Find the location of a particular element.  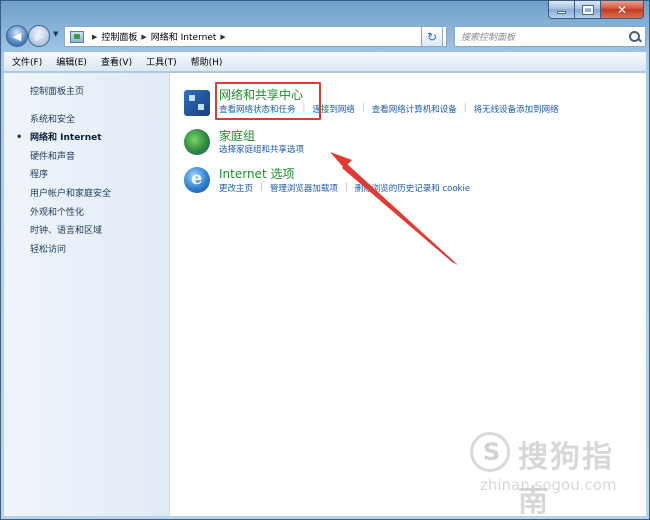

refresh-icon: ↻ is located at coordinates (432, 36).